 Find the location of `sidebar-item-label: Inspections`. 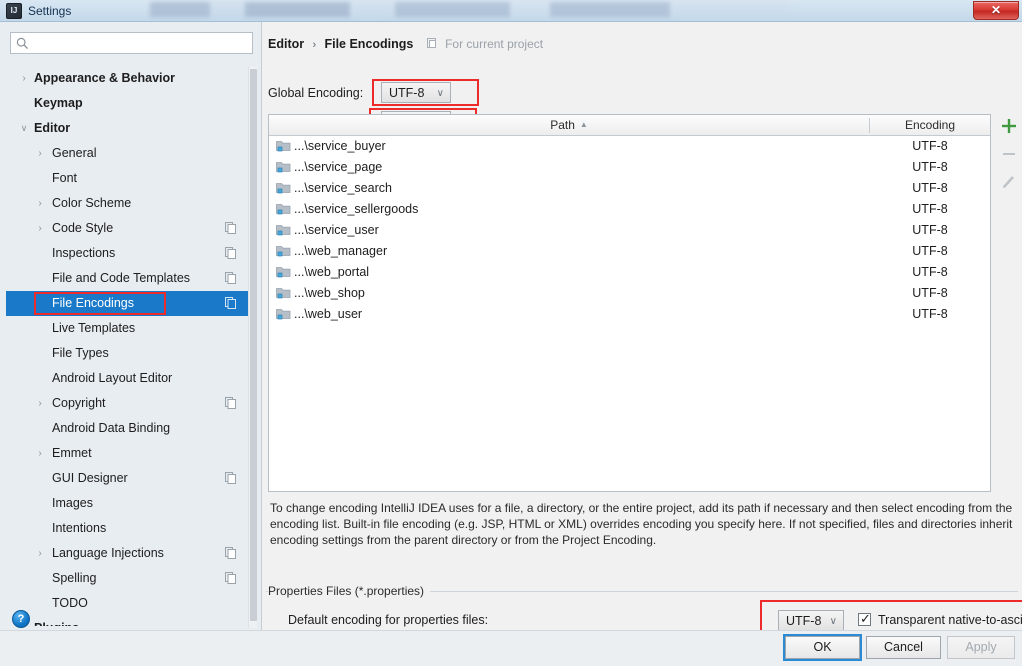

sidebar-item-label: Inspections is located at coordinates (84, 253).